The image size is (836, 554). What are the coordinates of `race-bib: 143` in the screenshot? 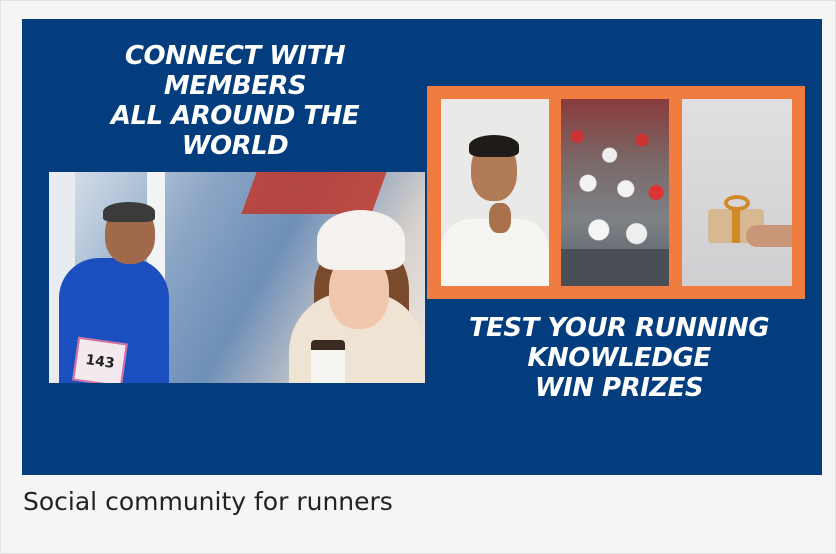 It's located at (100, 359).